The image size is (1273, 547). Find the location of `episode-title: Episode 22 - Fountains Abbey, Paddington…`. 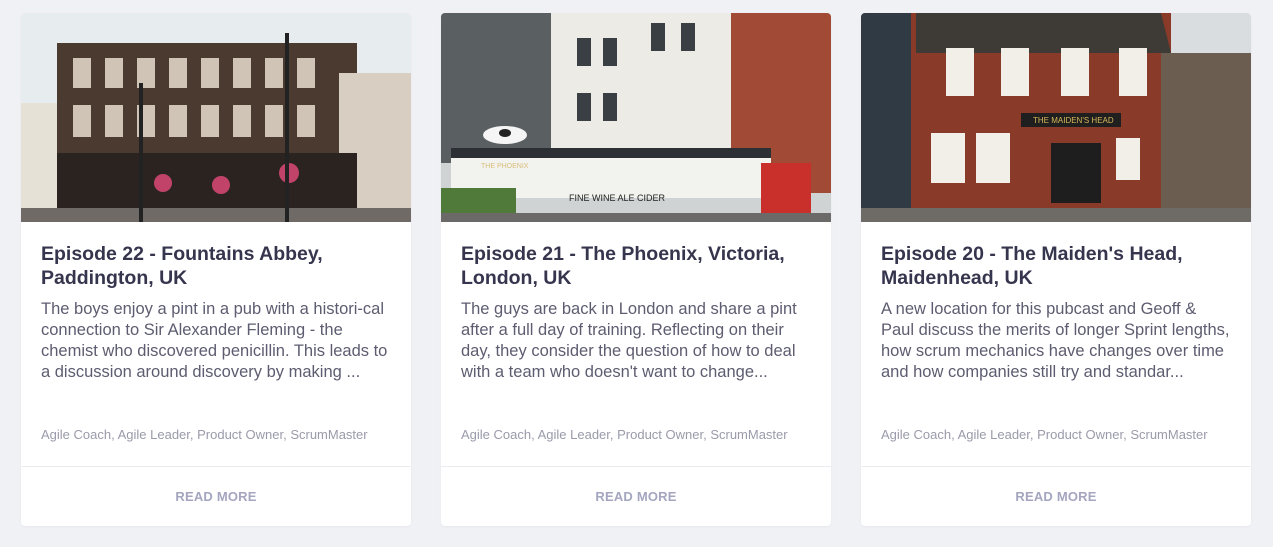

episode-title: Episode 22 - Fountains Abbey, Paddington… is located at coordinates (216, 266).